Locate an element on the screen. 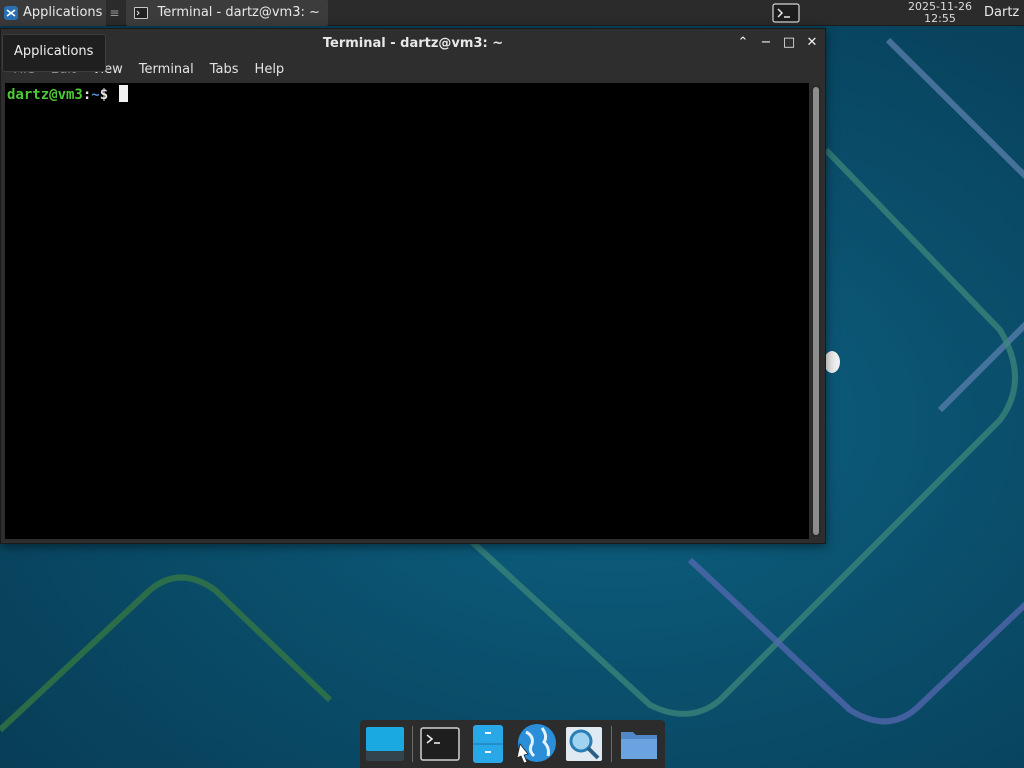 This screenshot has height=768, width=1024. dock-file-drawer-button is located at coordinates (488, 744).